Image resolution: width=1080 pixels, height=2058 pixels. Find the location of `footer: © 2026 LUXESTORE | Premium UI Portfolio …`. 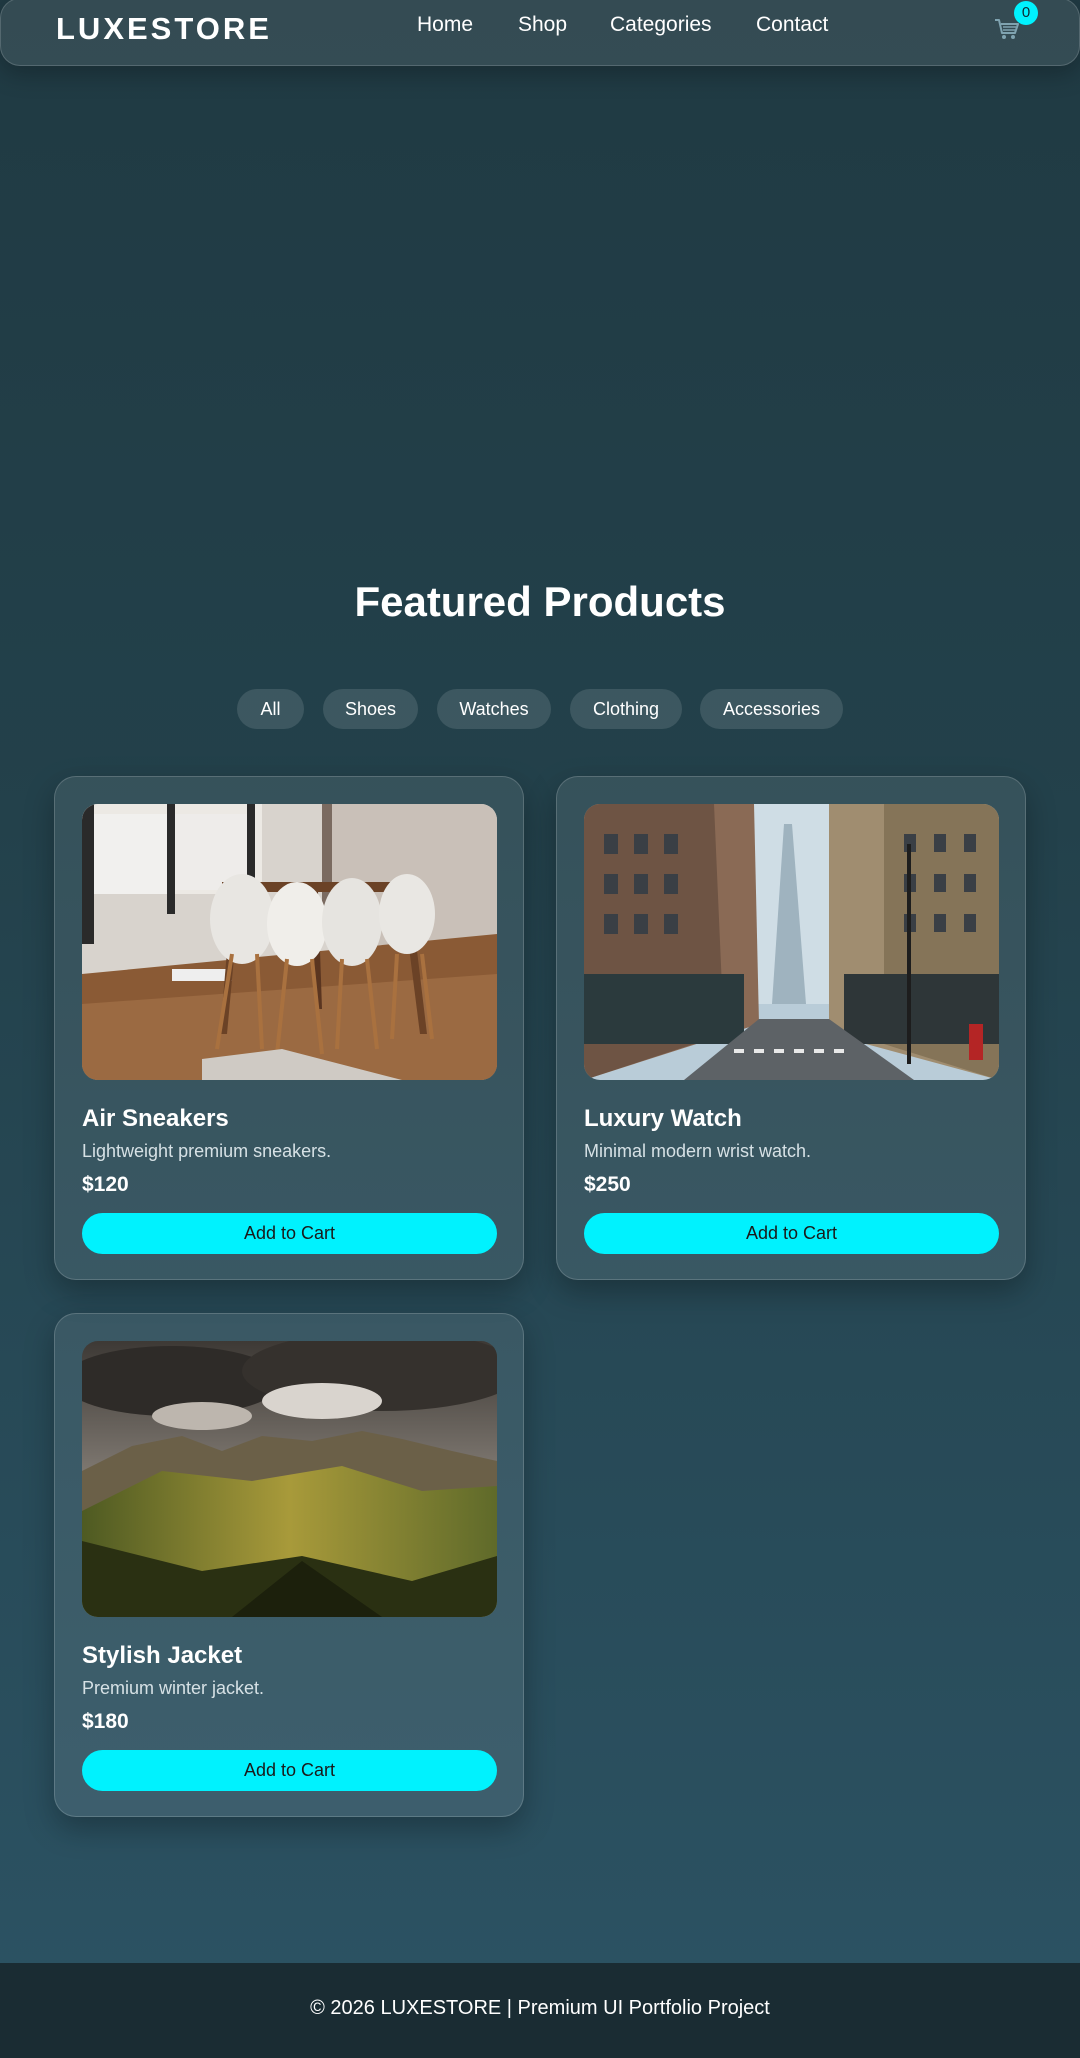

footer: © 2026 LUXESTORE | Premium UI Portfolio … is located at coordinates (540, 2010).